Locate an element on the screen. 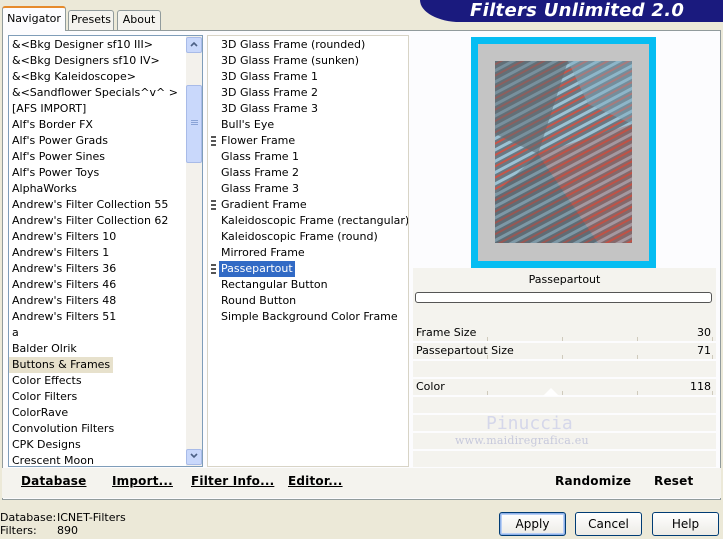 This screenshot has height=539, width=723. grip-icon is located at coordinates (194, 123).